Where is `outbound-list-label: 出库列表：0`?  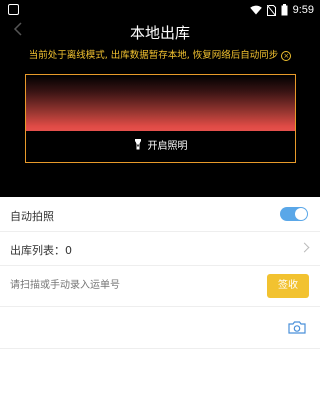 outbound-list-label: 出库列表：0 is located at coordinates (41, 250).